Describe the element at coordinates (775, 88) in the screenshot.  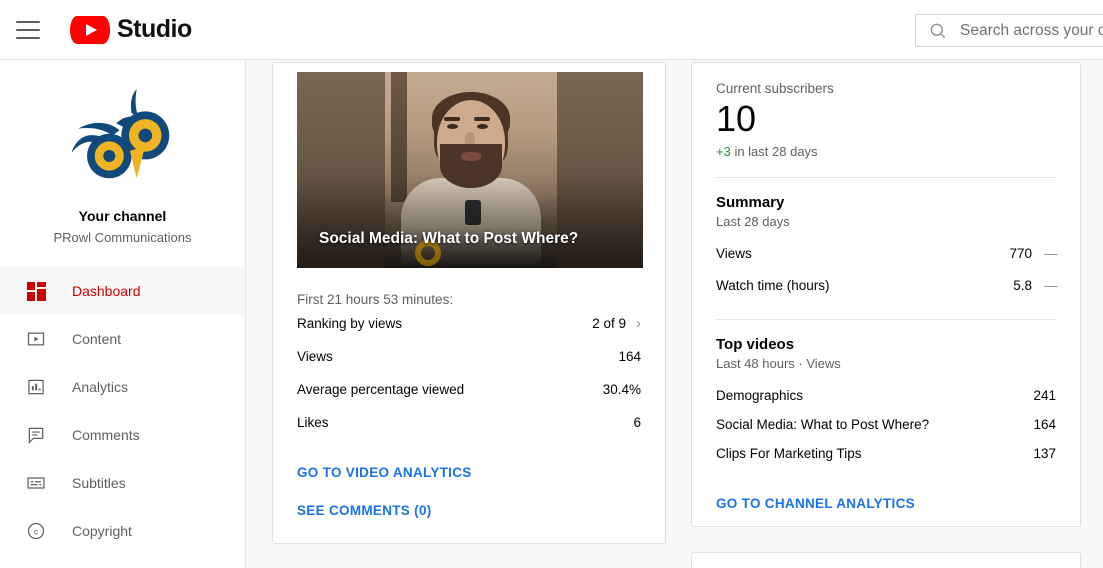
I see `subscribers-label: Current subscribers` at that location.